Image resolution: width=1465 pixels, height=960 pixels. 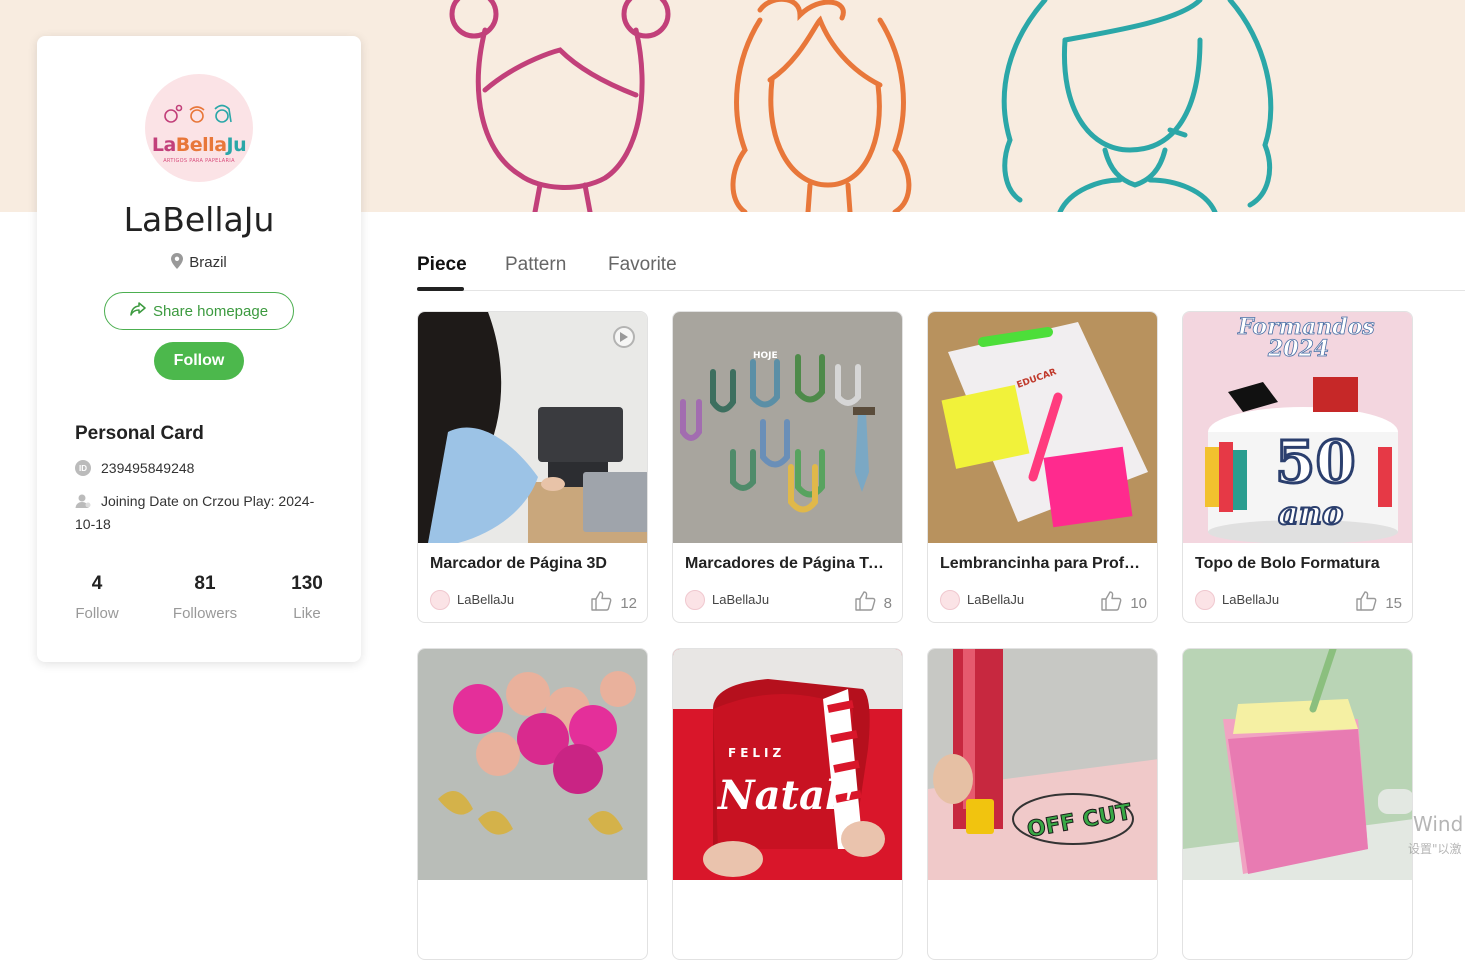 I want to click on piece-thumbnail: Formandos 2024 50 ano, so click(x=1297, y=427).